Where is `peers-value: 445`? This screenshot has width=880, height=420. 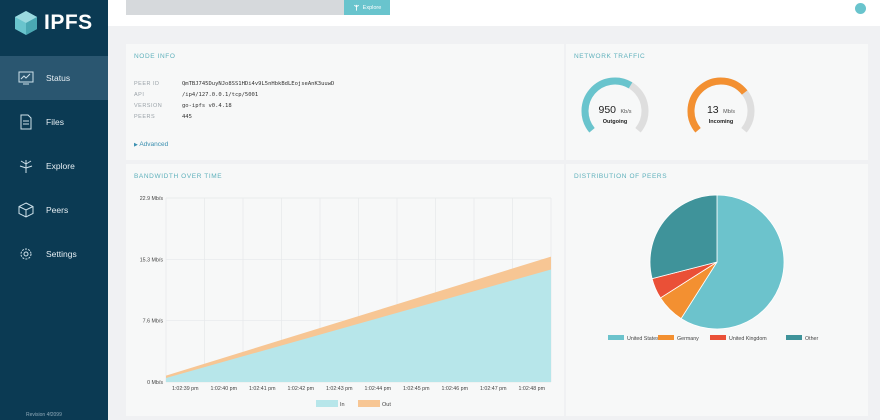 peers-value: 445 is located at coordinates (187, 116).